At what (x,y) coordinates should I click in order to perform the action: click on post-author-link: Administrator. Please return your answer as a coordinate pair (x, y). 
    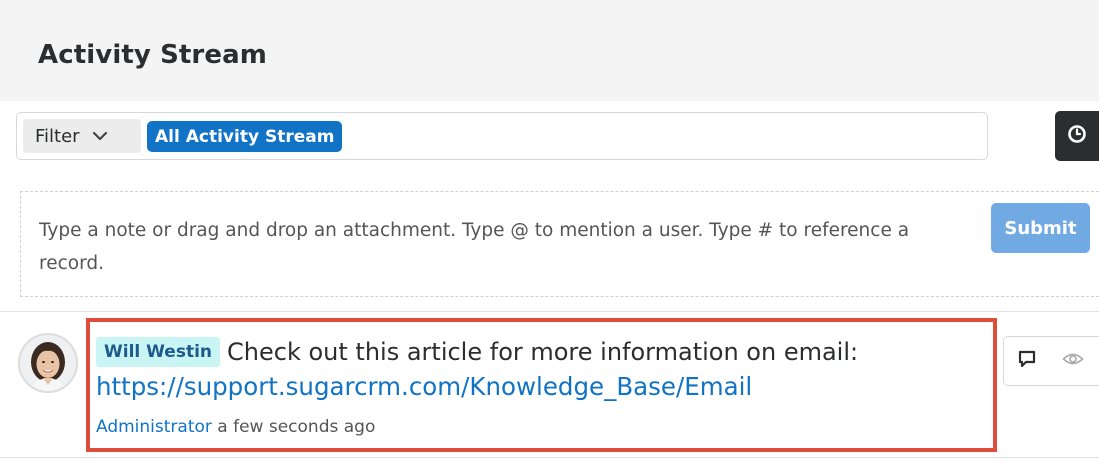
    Looking at the image, I should click on (154, 427).